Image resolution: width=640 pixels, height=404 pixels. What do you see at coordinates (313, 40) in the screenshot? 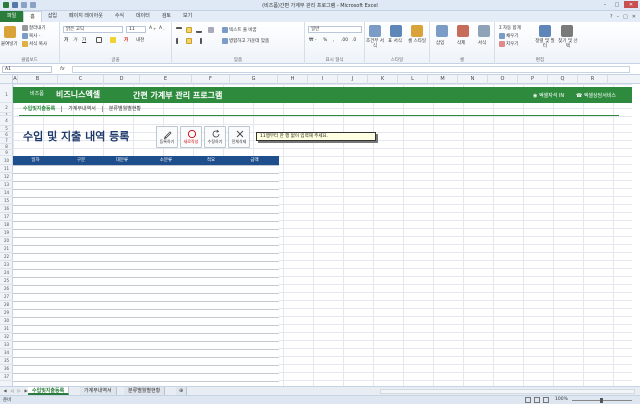
I see `currency-button: ₩ -` at bounding box center [313, 40].